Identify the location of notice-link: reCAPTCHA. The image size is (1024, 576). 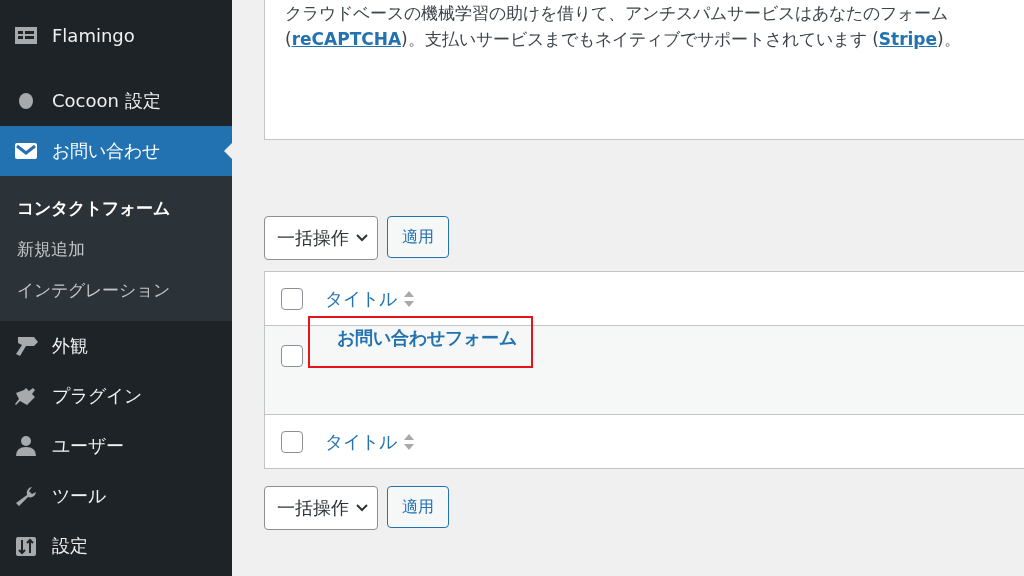
(346, 39).